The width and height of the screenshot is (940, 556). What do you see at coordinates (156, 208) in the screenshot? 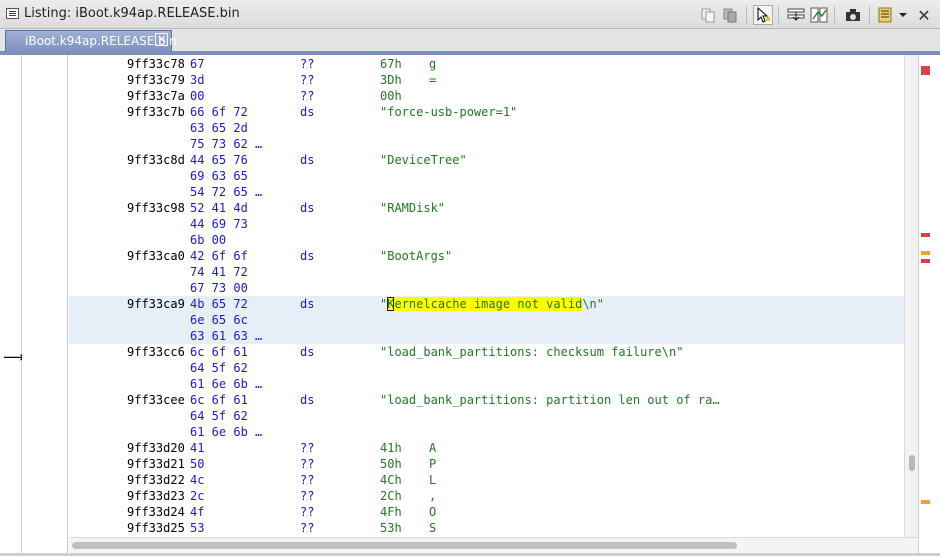
I see `listing-address: 9ff33c98` at bounding box center [156, 208].